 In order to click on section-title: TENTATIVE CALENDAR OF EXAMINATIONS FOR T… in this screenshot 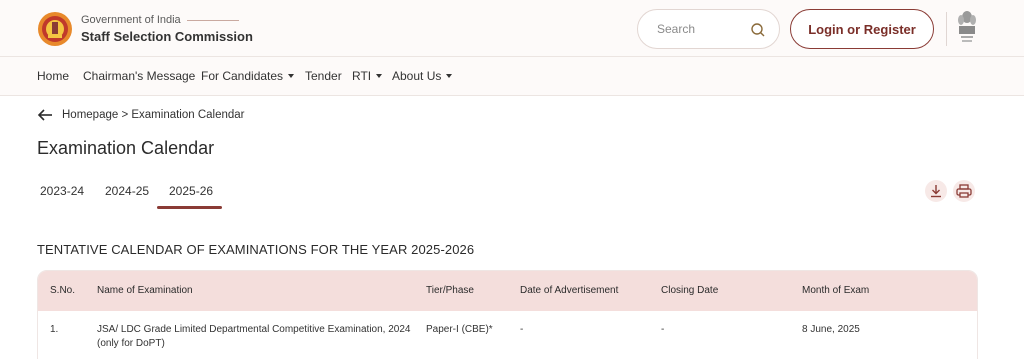, I will do `click(256, 249)`.